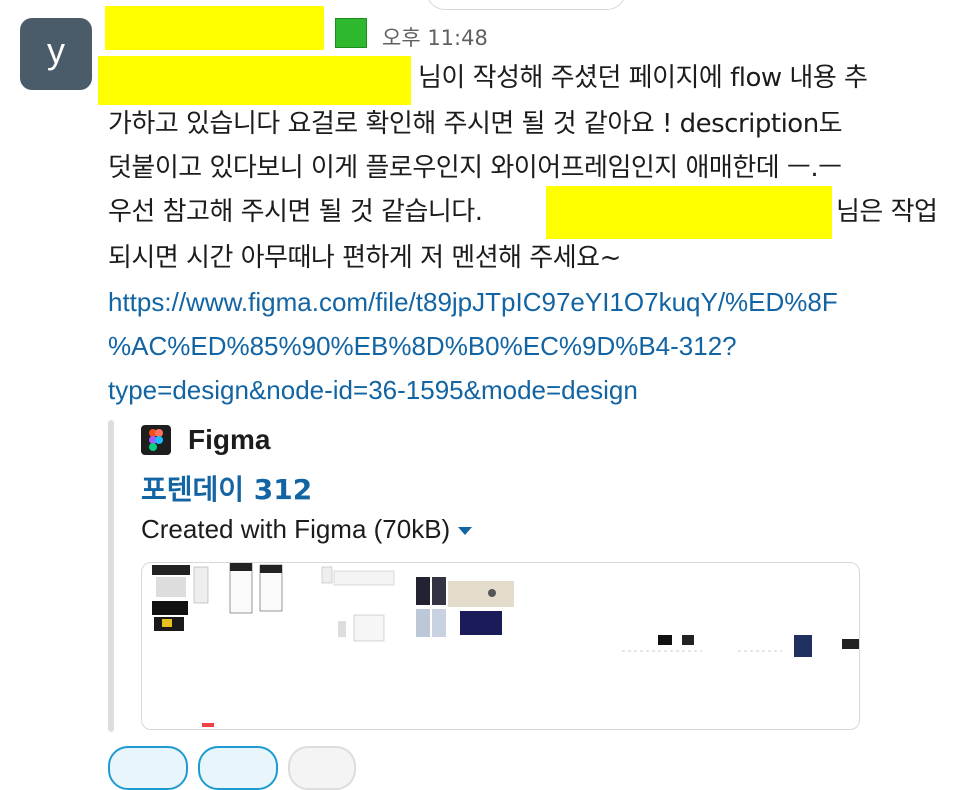  Describe the element at coordinates (526, 5) in the screenshot. I see `previous-message-reaction-pill` at that location.